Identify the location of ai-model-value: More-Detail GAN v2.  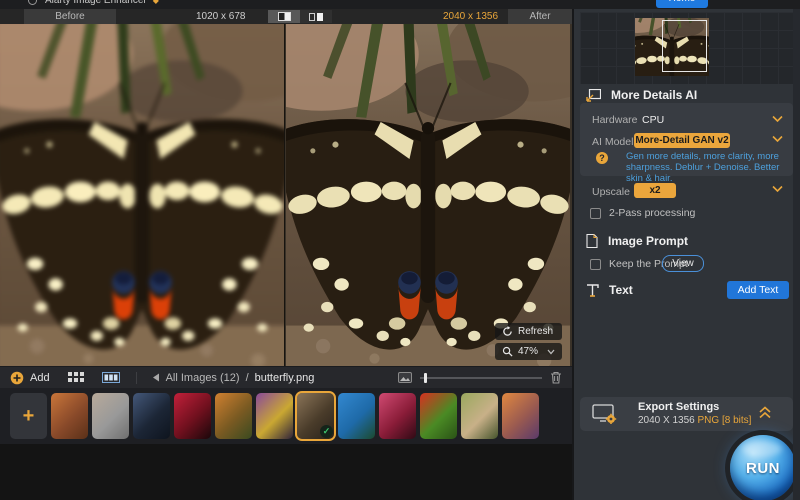
(682, 140).